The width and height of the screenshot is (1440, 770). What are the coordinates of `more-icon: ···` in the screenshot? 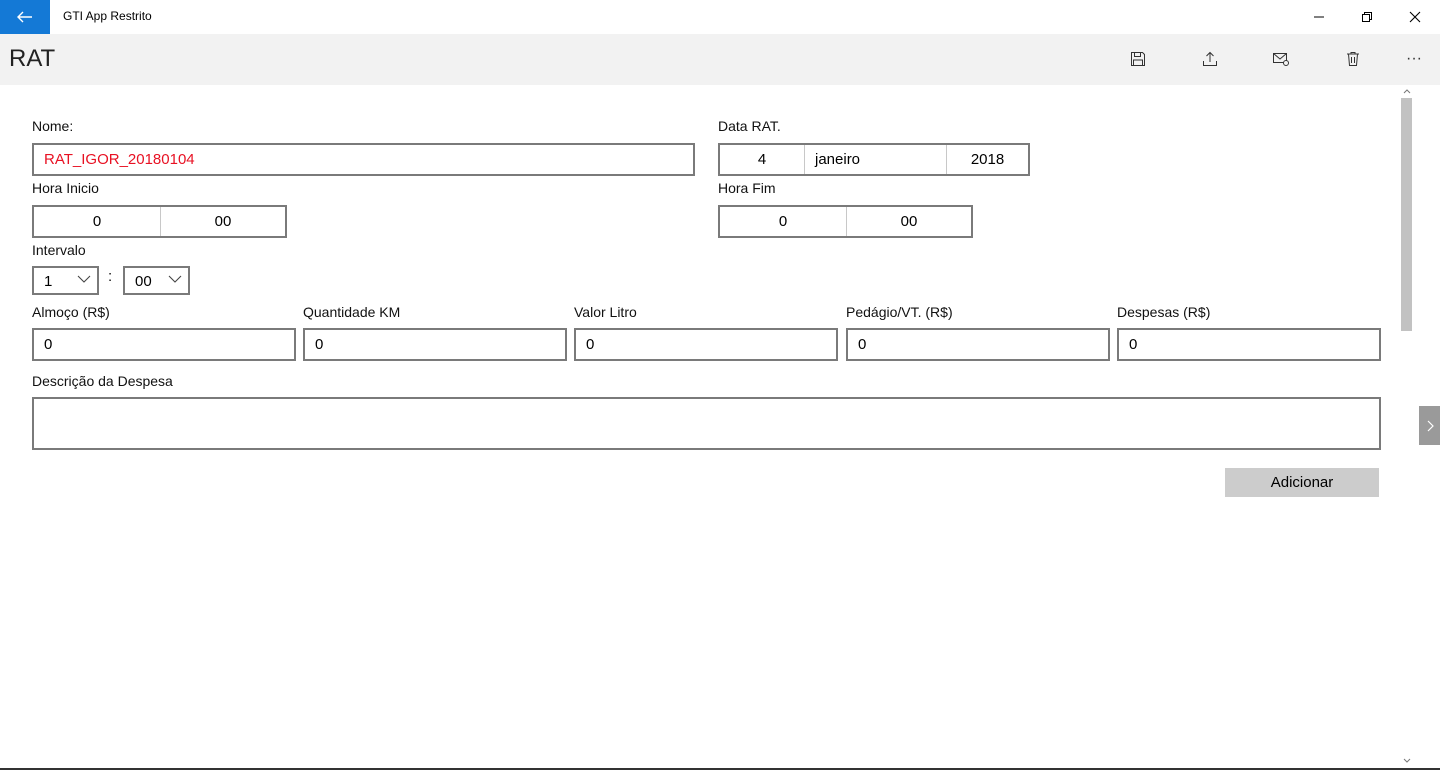 It's located at (1414, 59).